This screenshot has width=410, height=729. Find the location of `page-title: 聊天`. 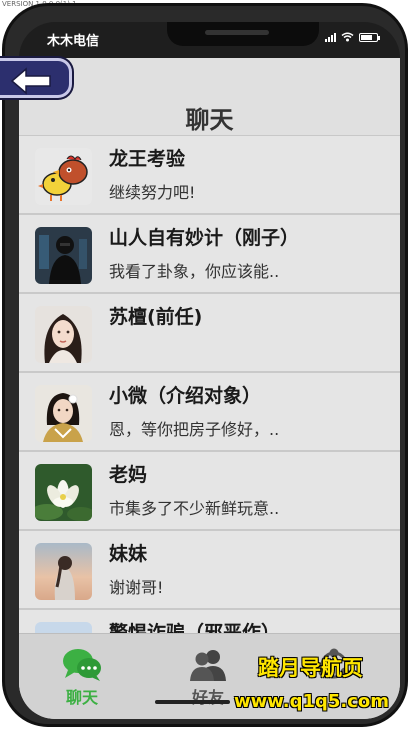

page-title: 聊天 is located at coordinates (209, 120).